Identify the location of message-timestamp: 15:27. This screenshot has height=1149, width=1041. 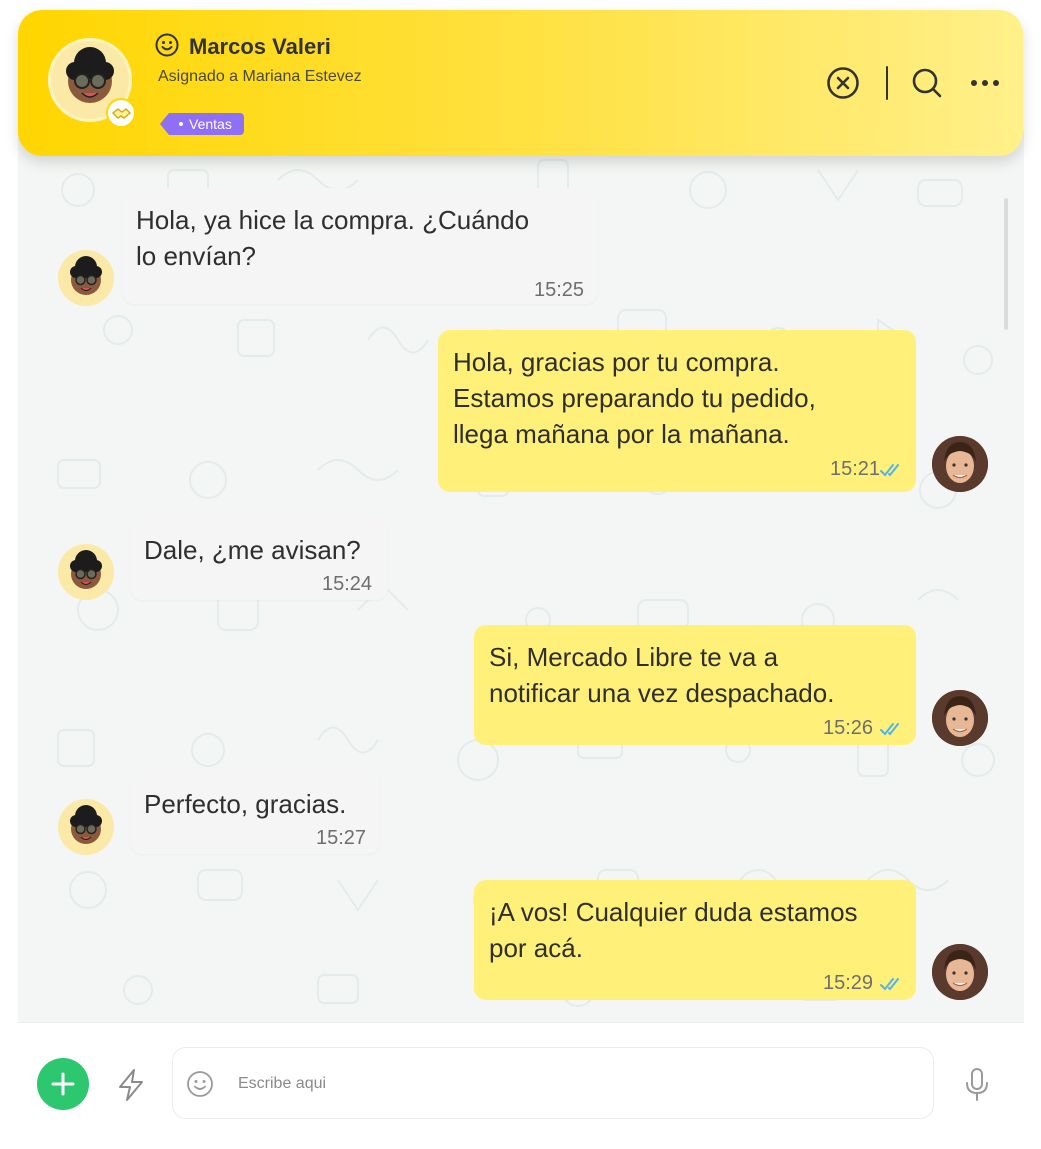
(341, 838).